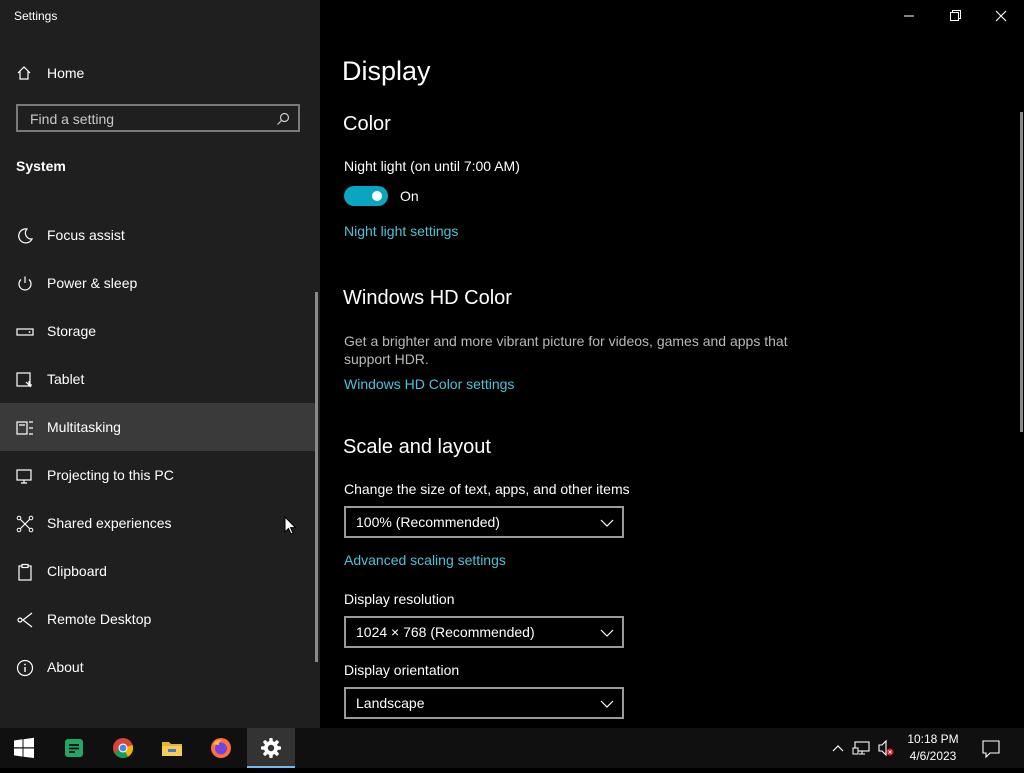 The image size is (1024, 773). I want to click on clipboard-icon, so click(25, 572).